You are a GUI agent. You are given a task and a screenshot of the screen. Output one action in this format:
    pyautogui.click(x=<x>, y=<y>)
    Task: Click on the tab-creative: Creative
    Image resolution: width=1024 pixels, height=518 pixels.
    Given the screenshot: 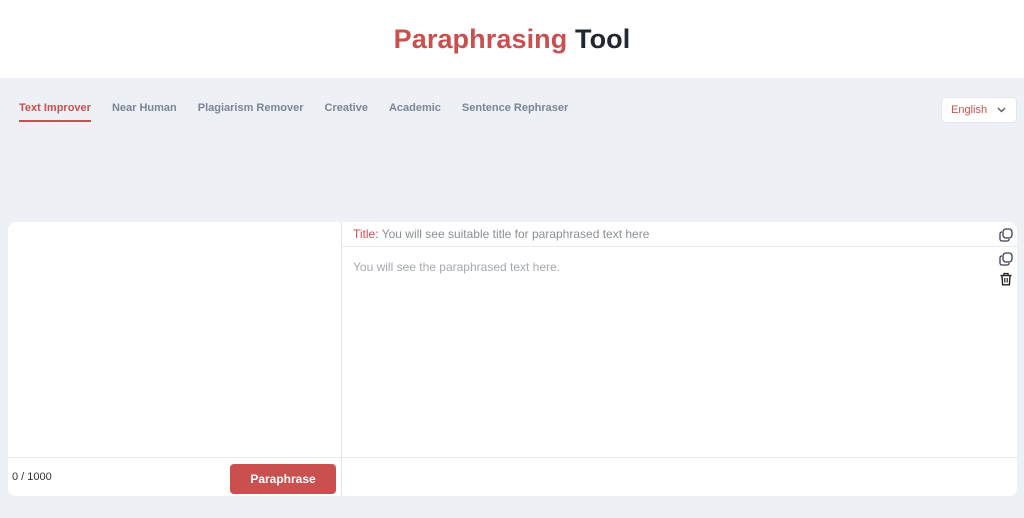 What is the action you would take?
    pyautogui.click(x=346, y=111)
    